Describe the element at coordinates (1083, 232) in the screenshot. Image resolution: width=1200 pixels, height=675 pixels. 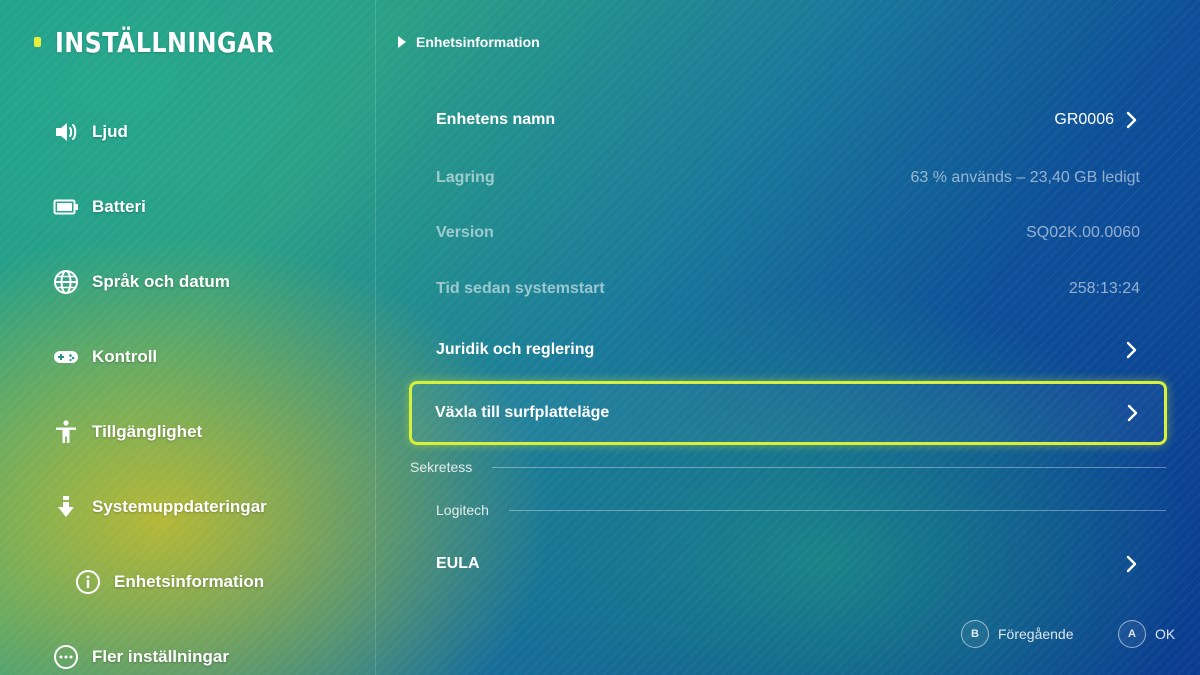
I see `version-value: SQ02K.00.0060` at that location.